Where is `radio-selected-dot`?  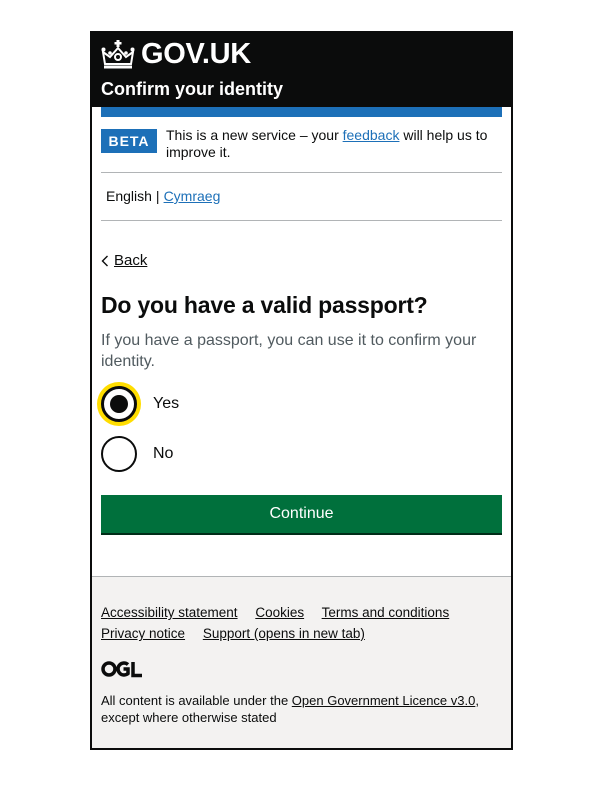
radio-selected-dot is located at coordinates (119, 404).